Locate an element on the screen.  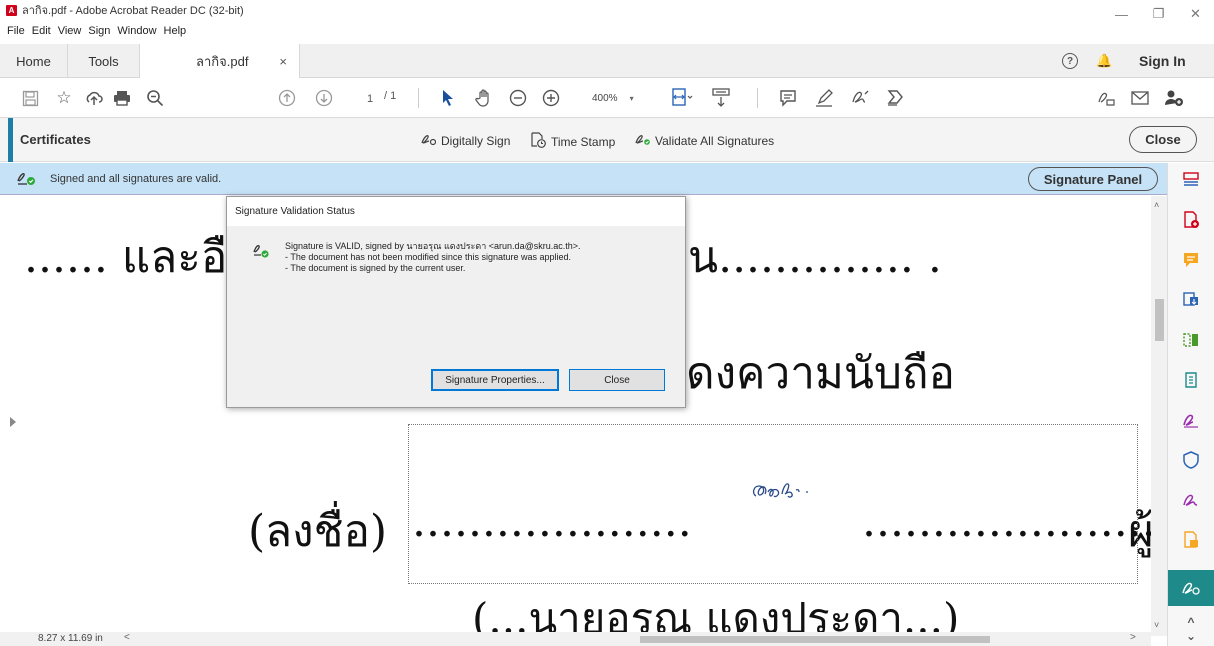
certificates-accent-stripe is located at coordinates (10, 140).